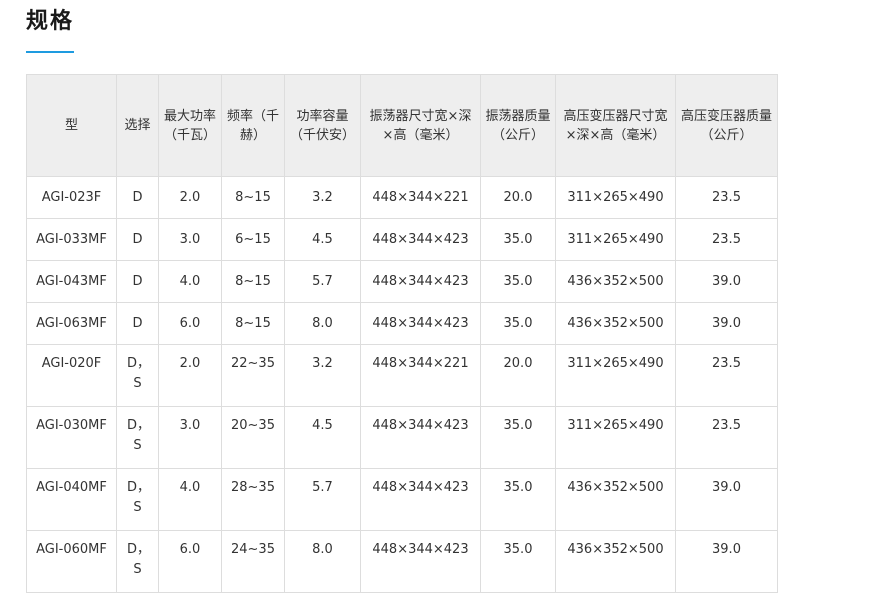 The image size is (880, 594). What do you see at coordinates (71, 281) in the screenshot?
I see `cell-model: AGI-043MF` at bounding box center [71, 281].